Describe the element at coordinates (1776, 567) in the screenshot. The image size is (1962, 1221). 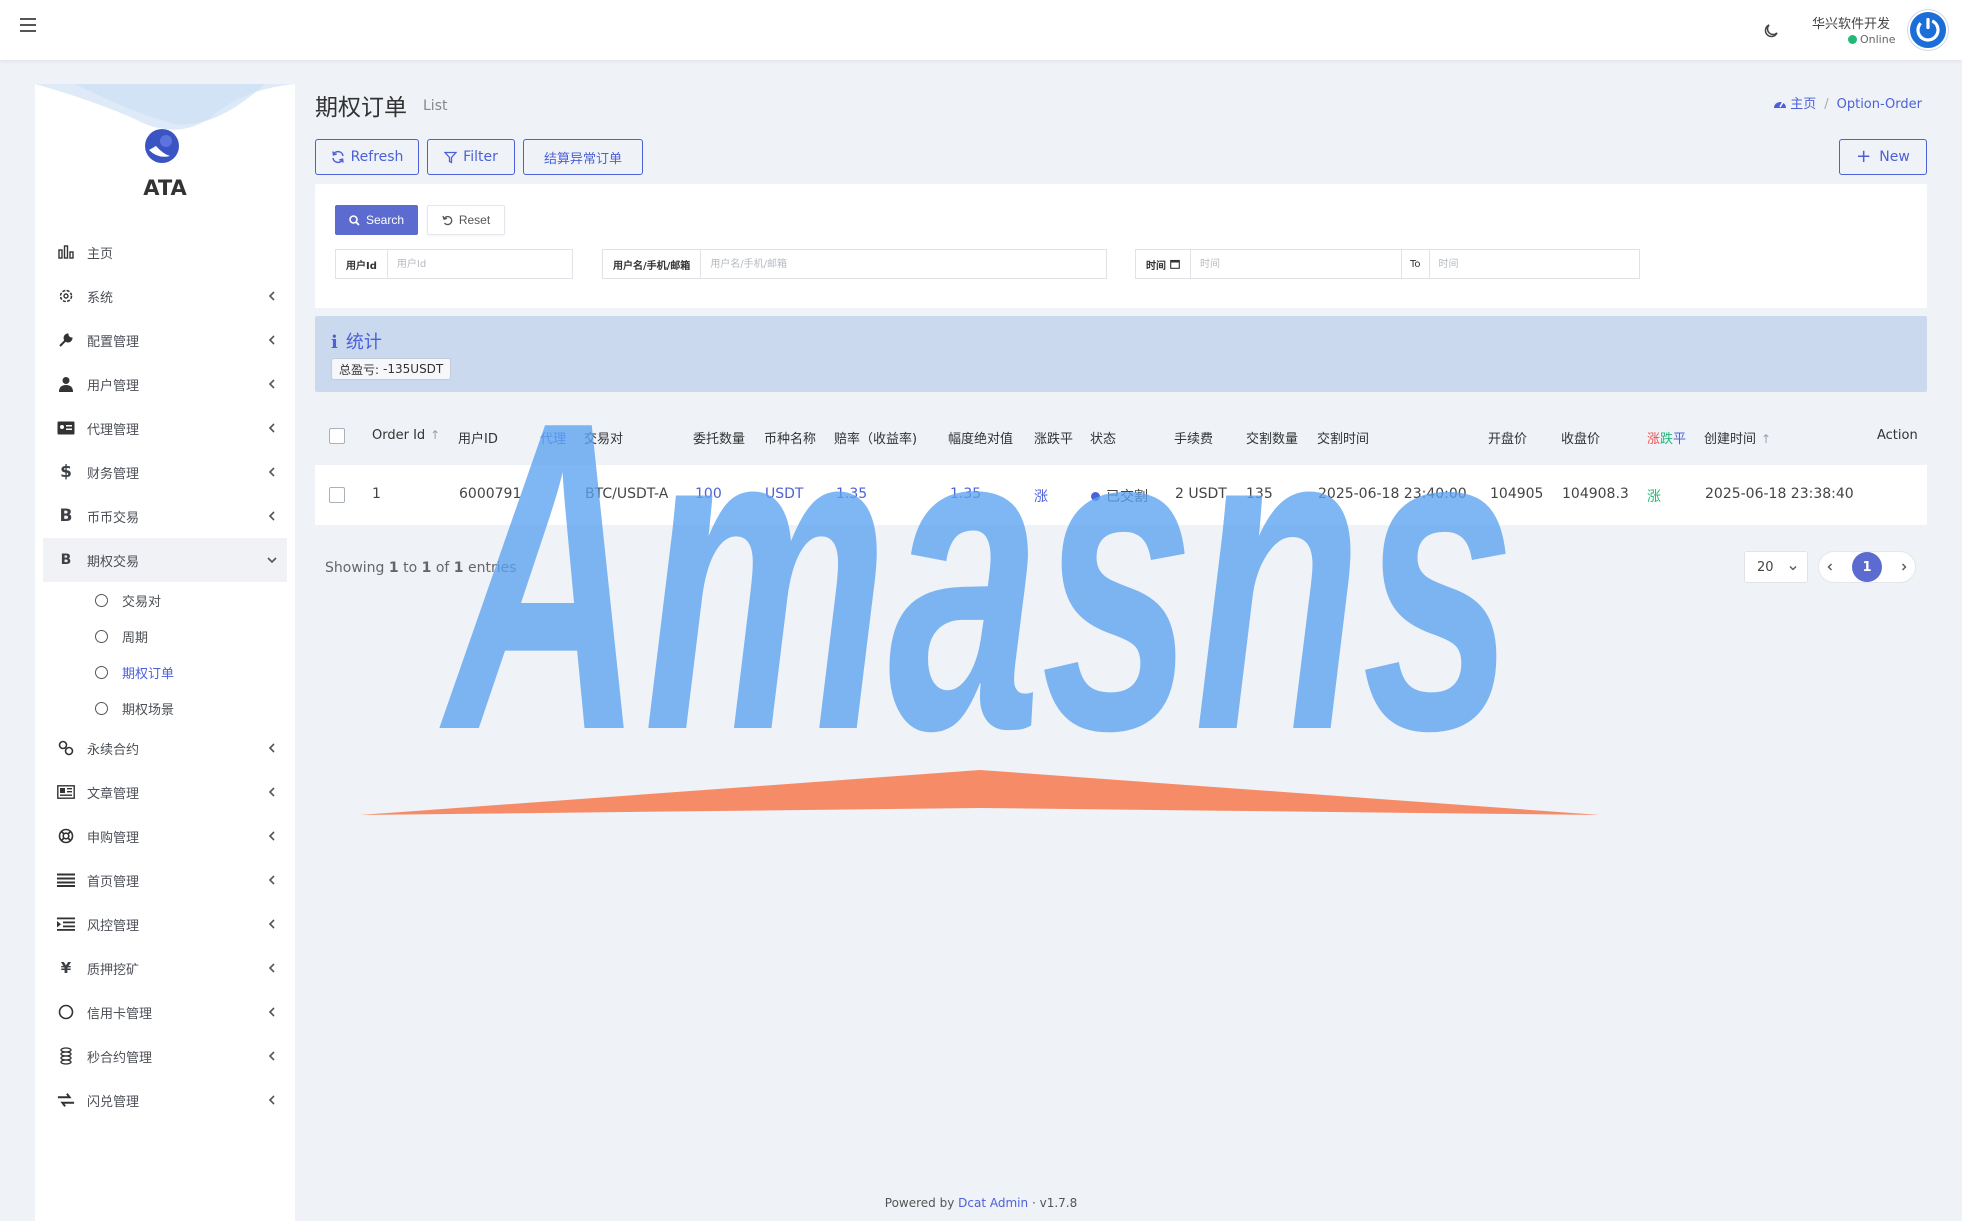
I see `per-page-select: 20` at that location.